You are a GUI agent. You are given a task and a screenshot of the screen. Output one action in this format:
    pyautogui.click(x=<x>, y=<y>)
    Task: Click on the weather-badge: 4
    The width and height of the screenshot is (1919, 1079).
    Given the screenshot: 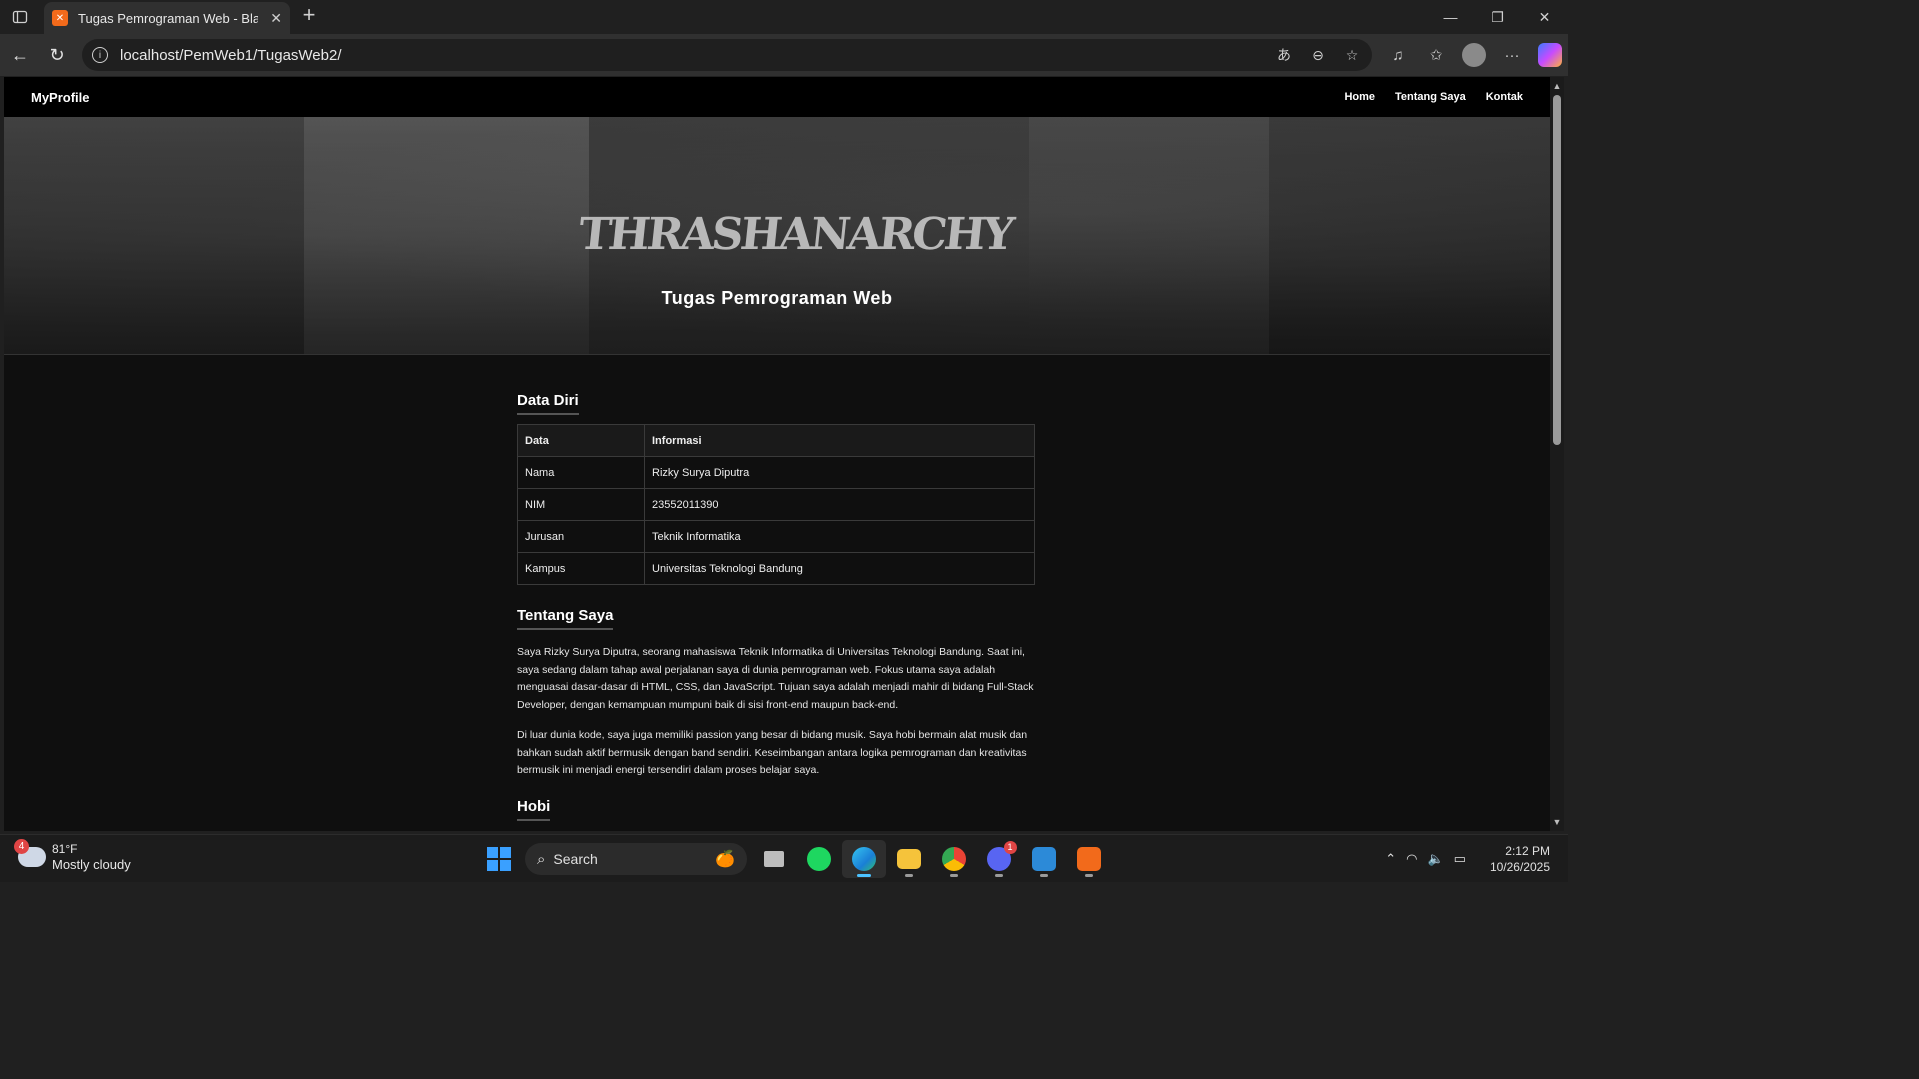 What is the action you would take?
    pyautogui.click(x=21, y=846)
    